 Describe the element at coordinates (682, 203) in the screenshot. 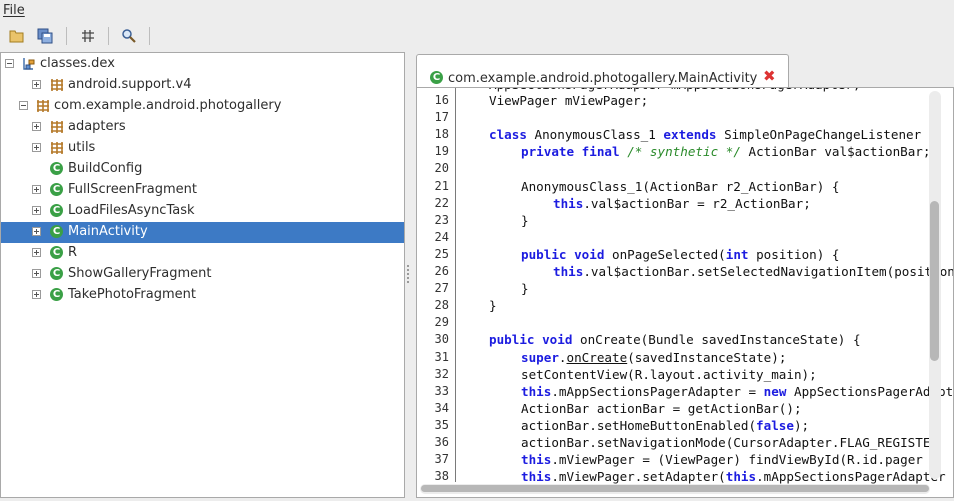

I see `code-line: this.val$actionBar = r2_ActionBar;` at that location.